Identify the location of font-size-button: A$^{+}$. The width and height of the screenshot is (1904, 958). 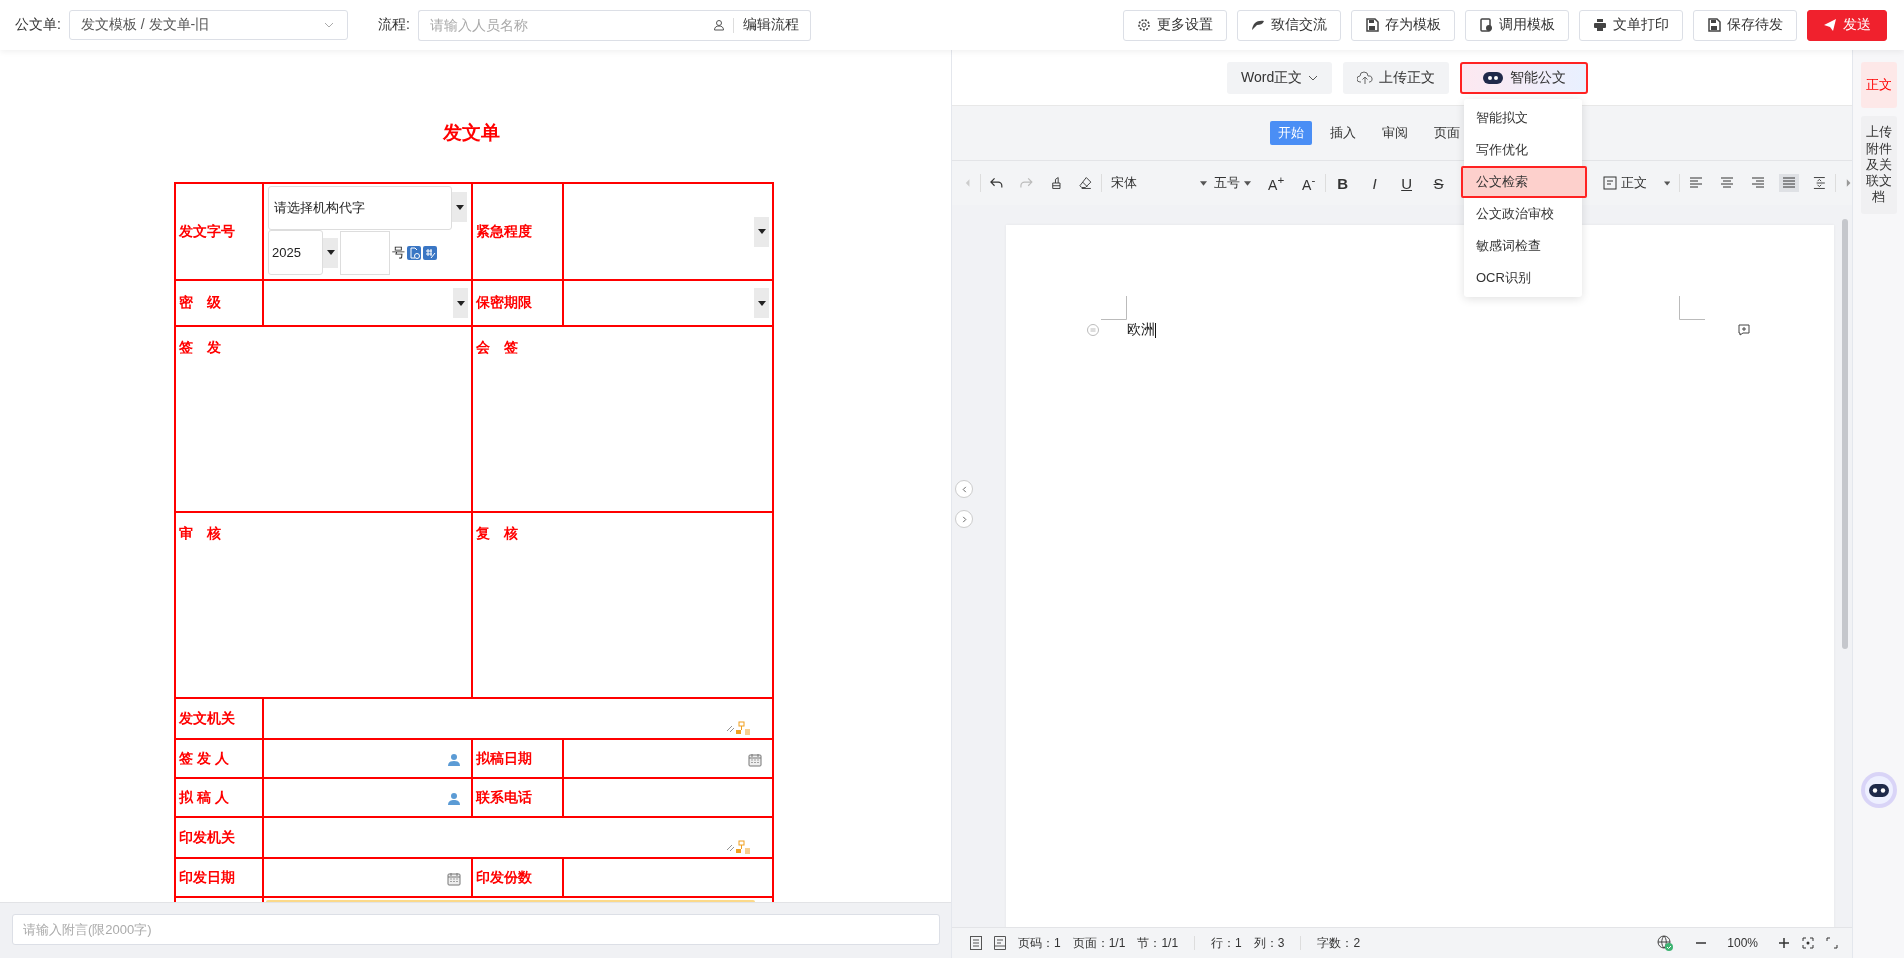
(1276, 183).